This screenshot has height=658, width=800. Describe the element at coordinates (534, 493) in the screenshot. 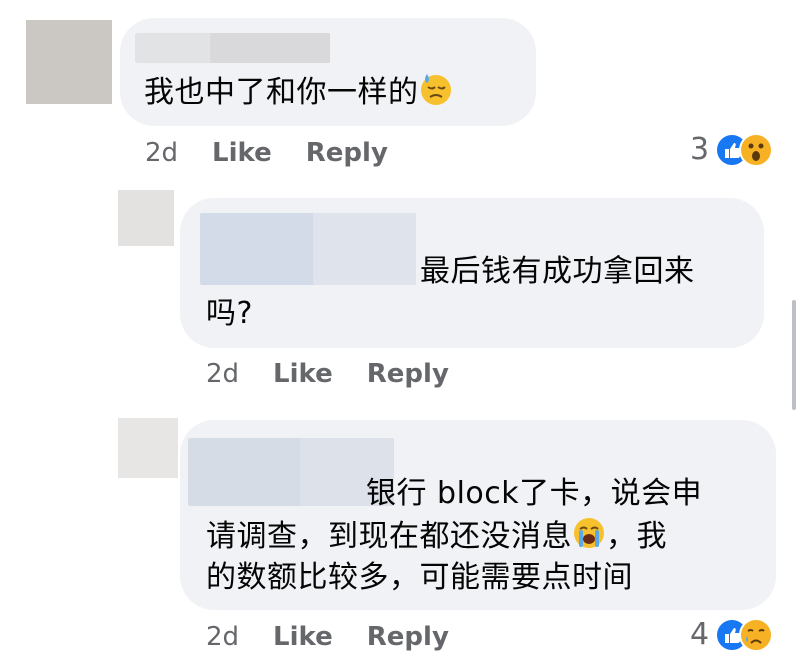

I see `reply-text-line: 银行 block了卡，说会申` at that location.